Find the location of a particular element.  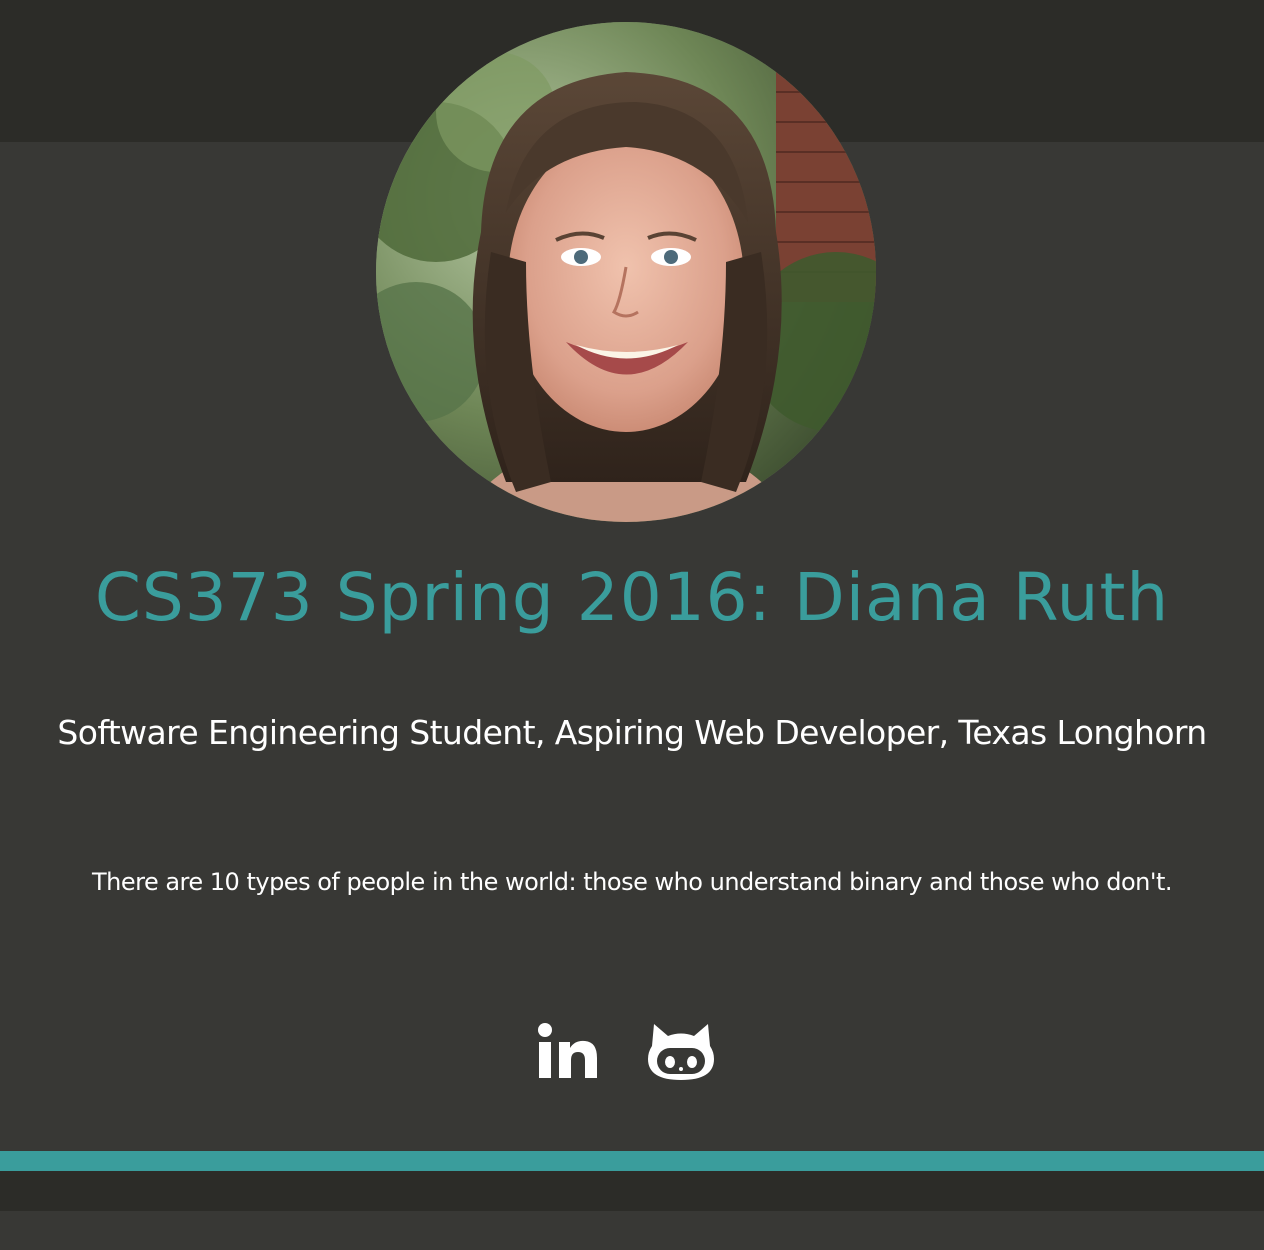

github-link is located at coordinates (681, 1052).